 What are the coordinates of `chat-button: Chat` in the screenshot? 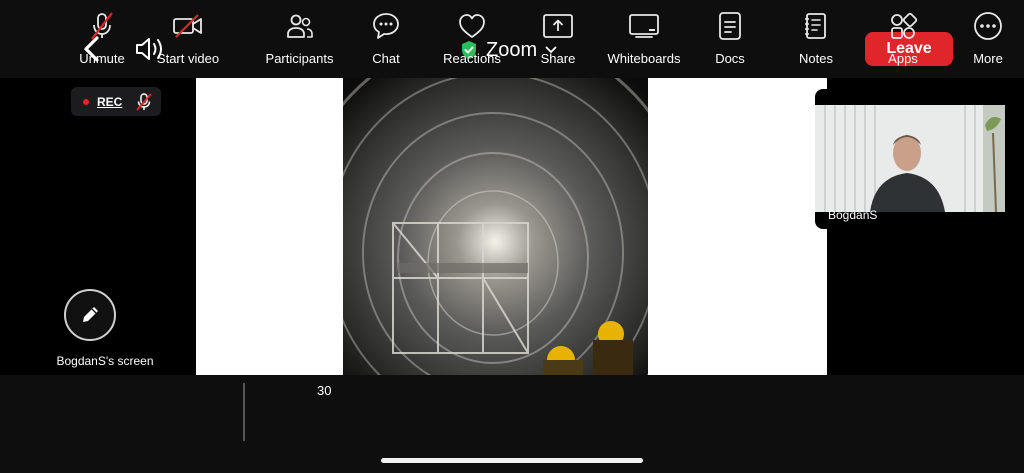 It's located at (386, 40).